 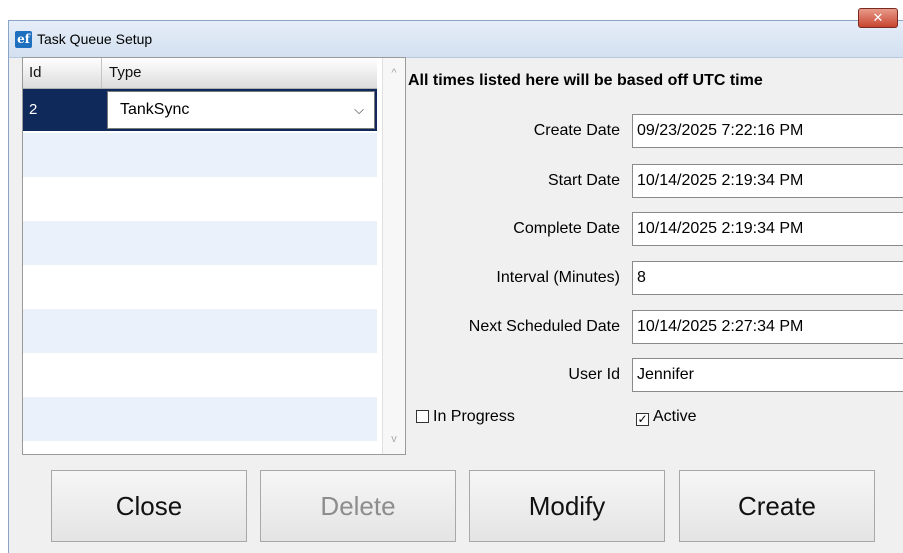 What do you see at coordinates (456, 39) in the screenshot?
I see `title-bar: ef Task Queue Setup` at bounding box center [456, 39].